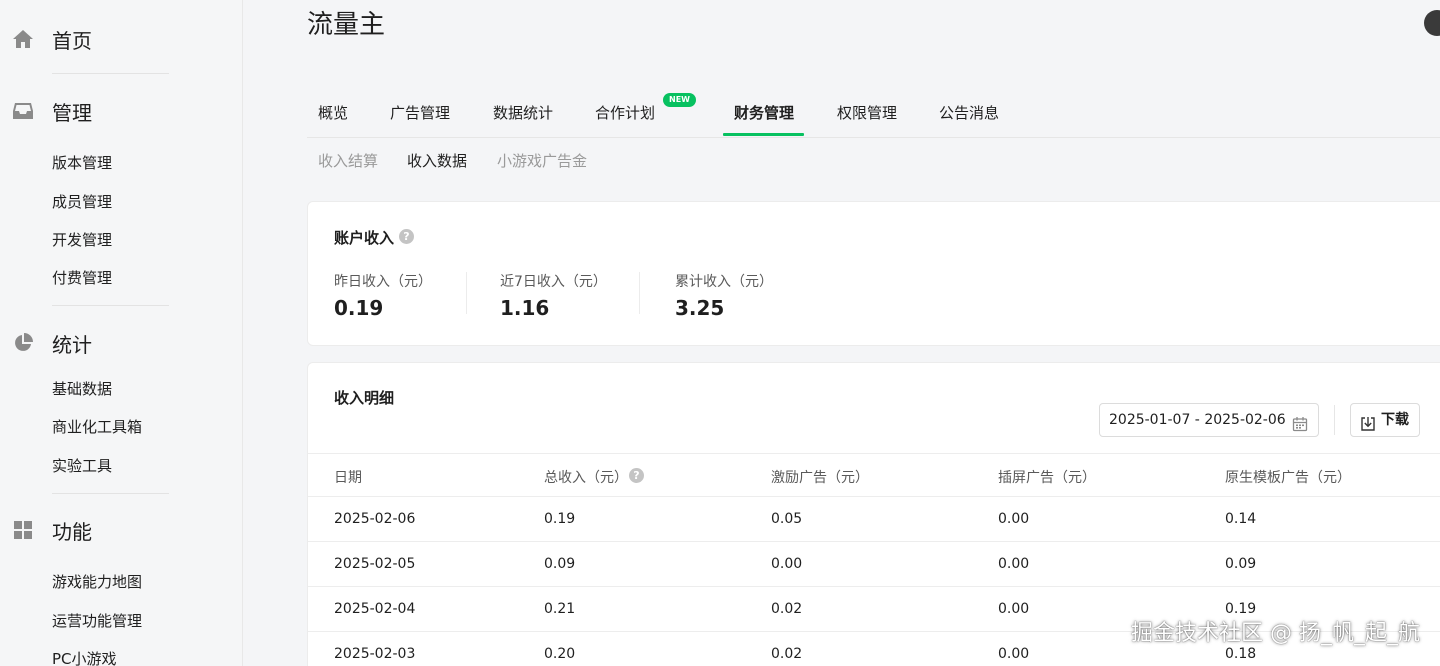 This screenshot has width=1440, height=666. Describe the element at coordinates (364, 398) in the screenshot. I see `income-detail-title: 收入明细` at that location.